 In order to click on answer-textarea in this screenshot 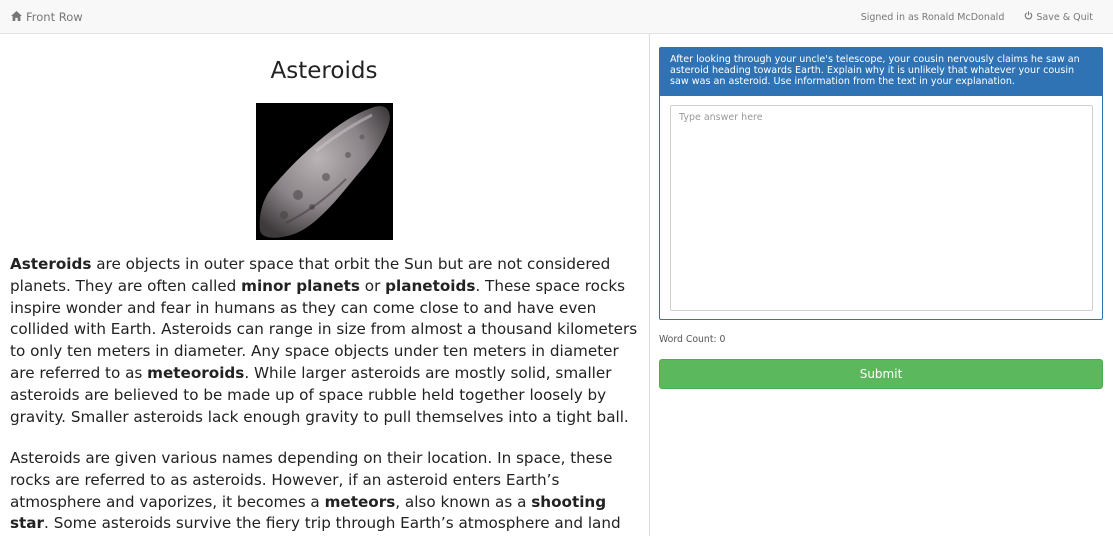, I will do `click(881, 208)`.